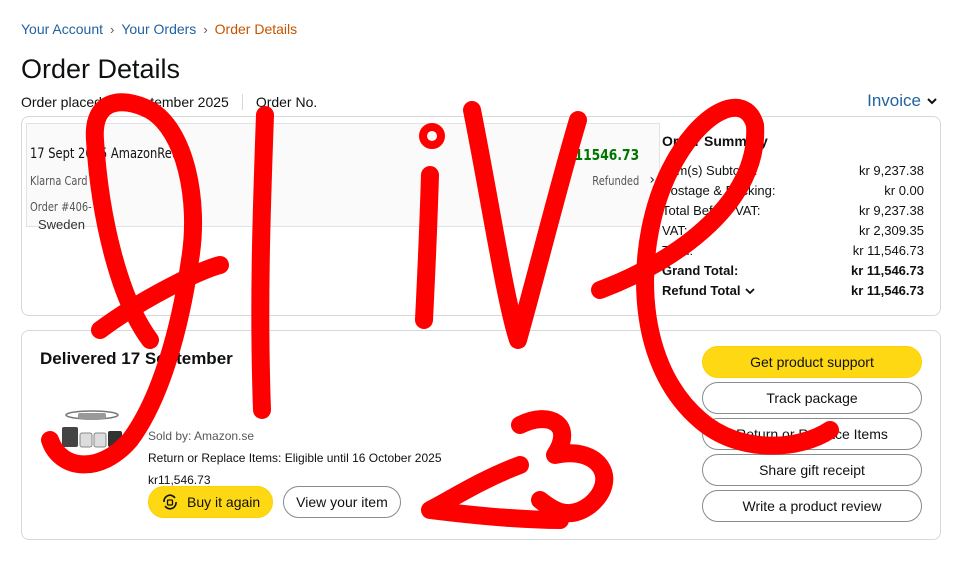 This screenshot has width=962, height=561. What do you see at coordinates (599, 155) in the screenshot?
I see `receipt-amount: kr11546.73` at bounding box center [599, 155].